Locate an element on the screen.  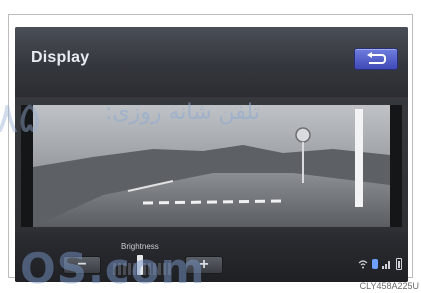
wifi-icon is located at coordinates (363, 264).